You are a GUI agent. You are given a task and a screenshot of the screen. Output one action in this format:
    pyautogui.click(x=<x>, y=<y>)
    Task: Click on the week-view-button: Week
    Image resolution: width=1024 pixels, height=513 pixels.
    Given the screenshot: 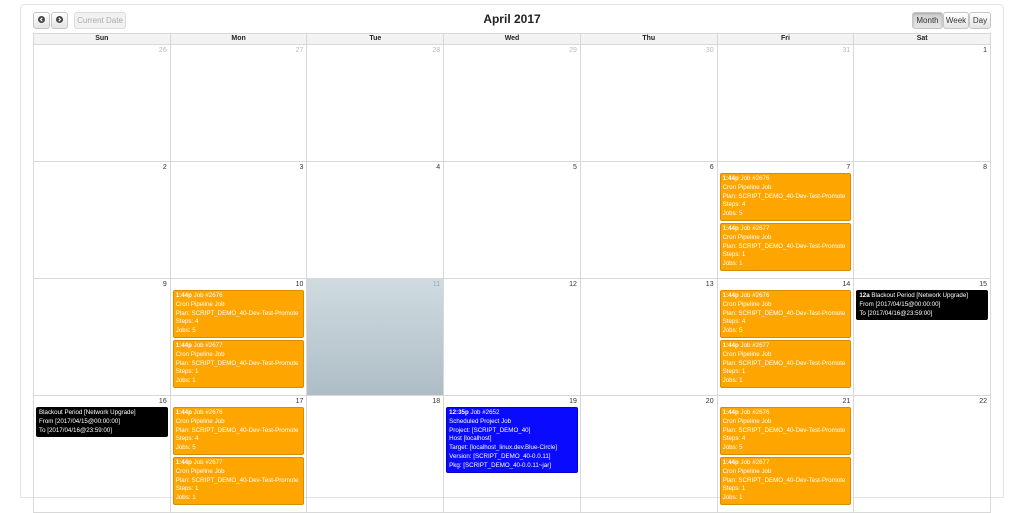 What is the action you would take?
    pyautogui.click(x=956, y=20)
    